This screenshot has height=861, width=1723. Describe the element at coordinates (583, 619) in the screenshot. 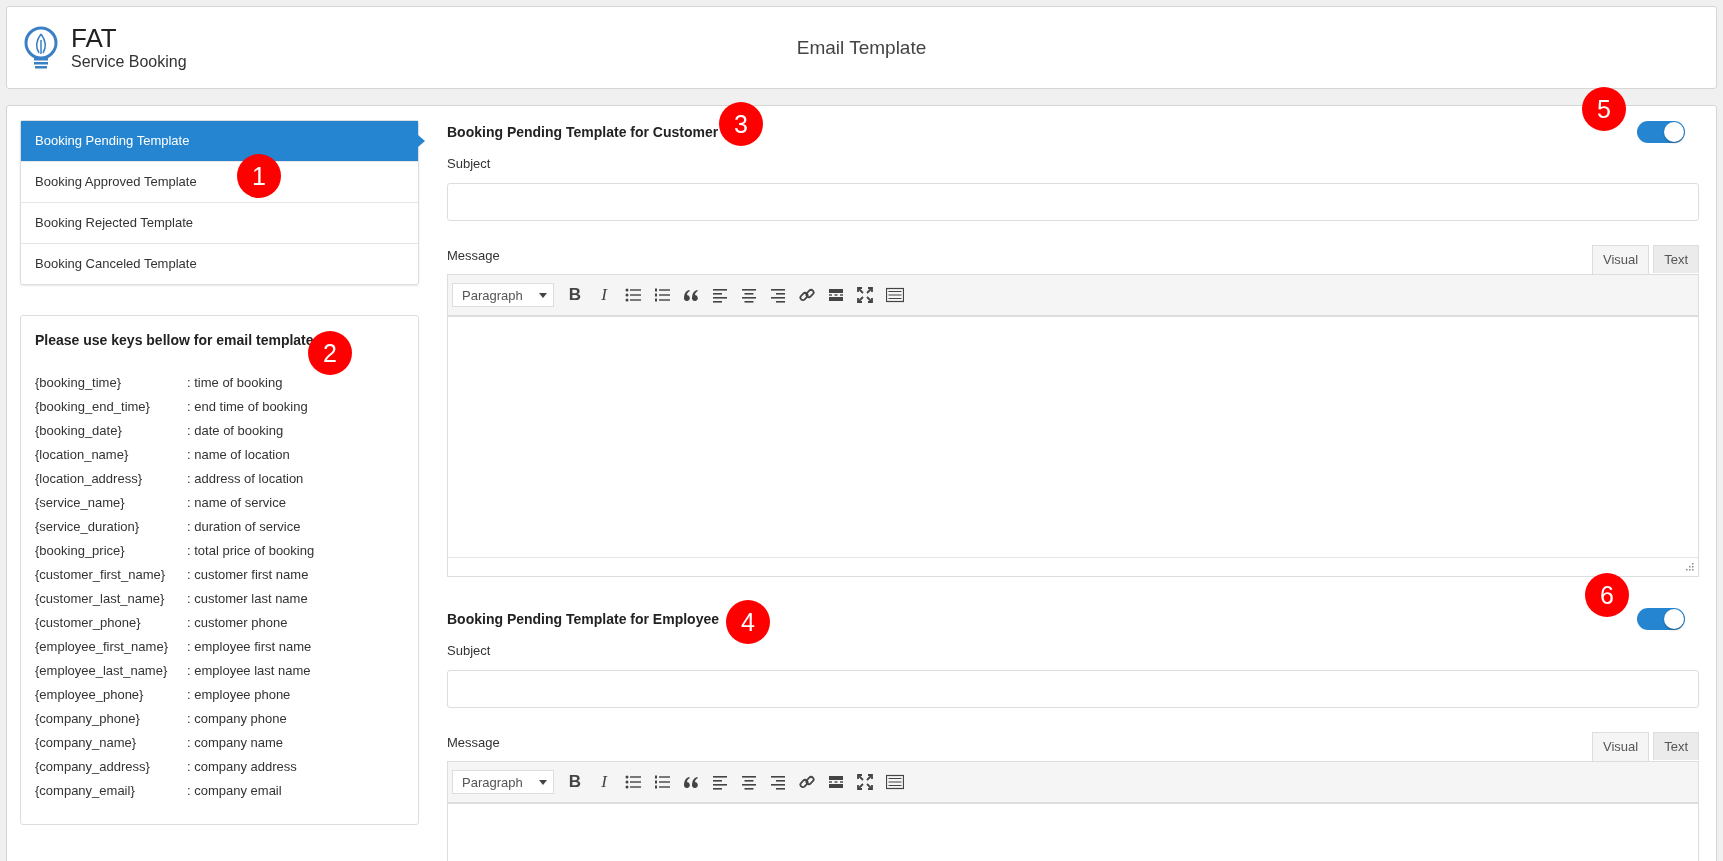

I see `section-title: Booking Pending Template for Employee` at that location.